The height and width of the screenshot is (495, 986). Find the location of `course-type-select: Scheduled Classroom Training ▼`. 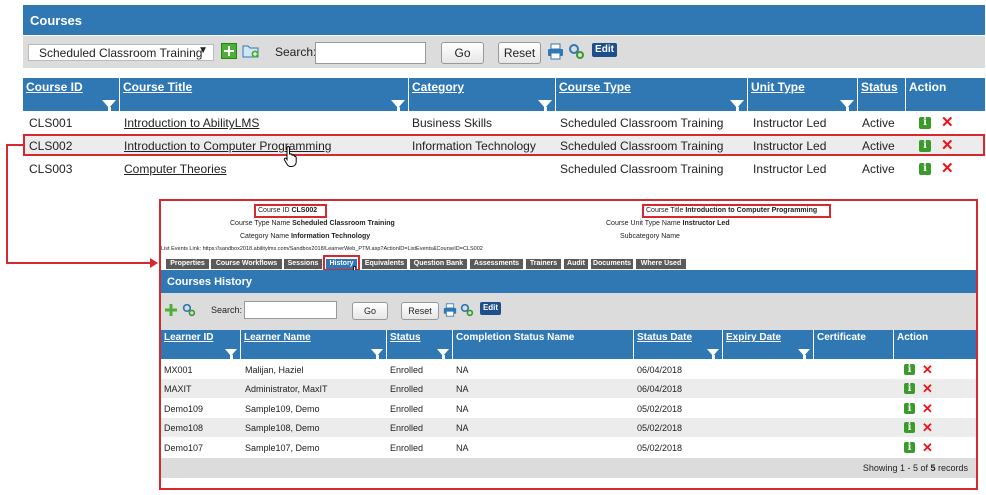

course-type-select: Scheduled Classroom Training ▼ is located at coordinates (121, 52).